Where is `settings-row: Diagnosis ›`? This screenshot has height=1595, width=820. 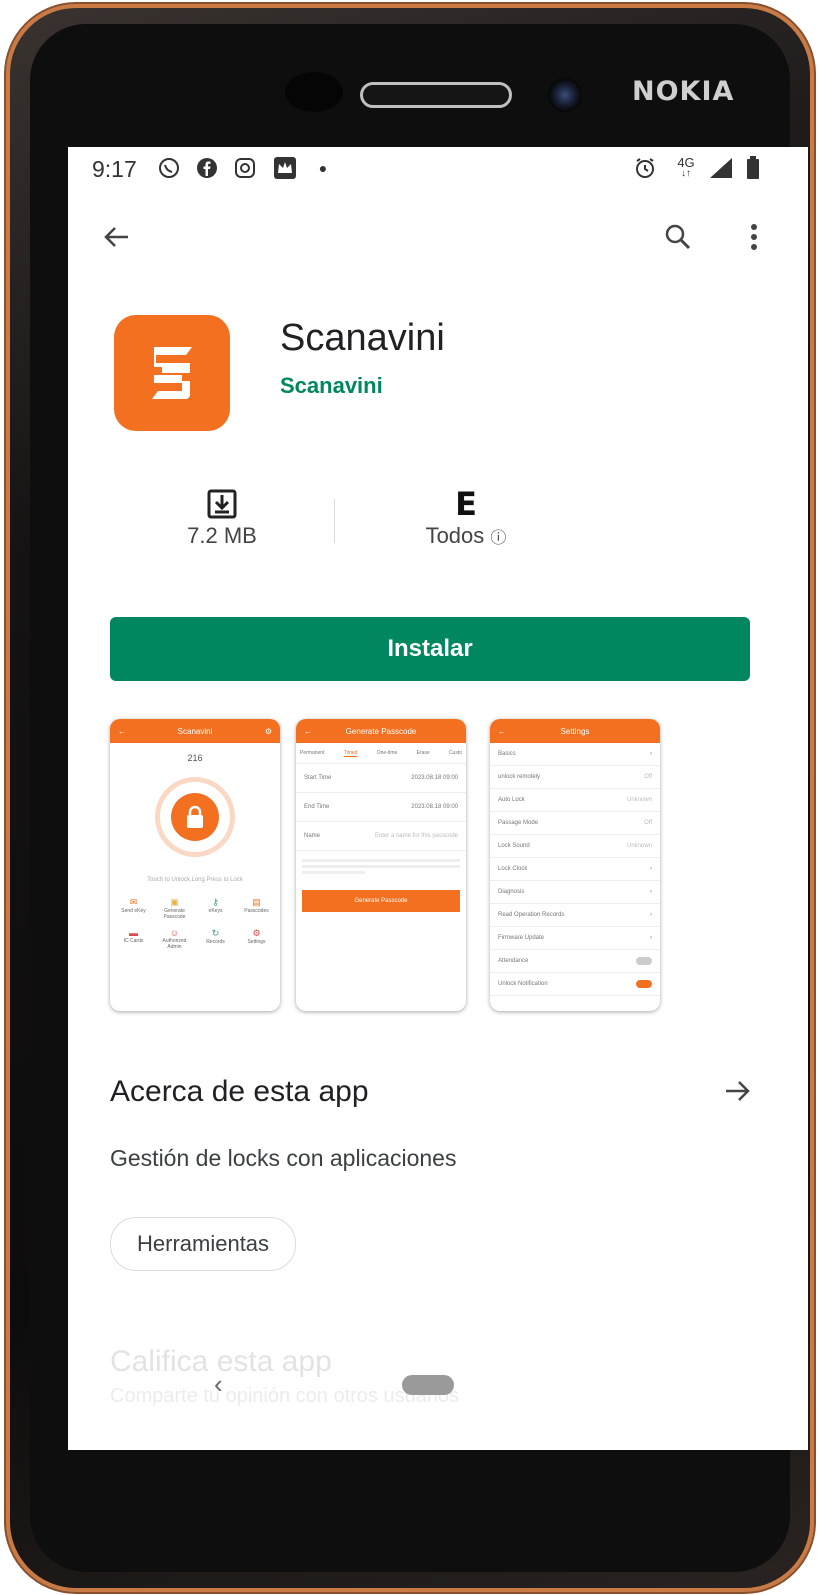 settings-row: Diagnosis › is located at coordinates (575, 892).